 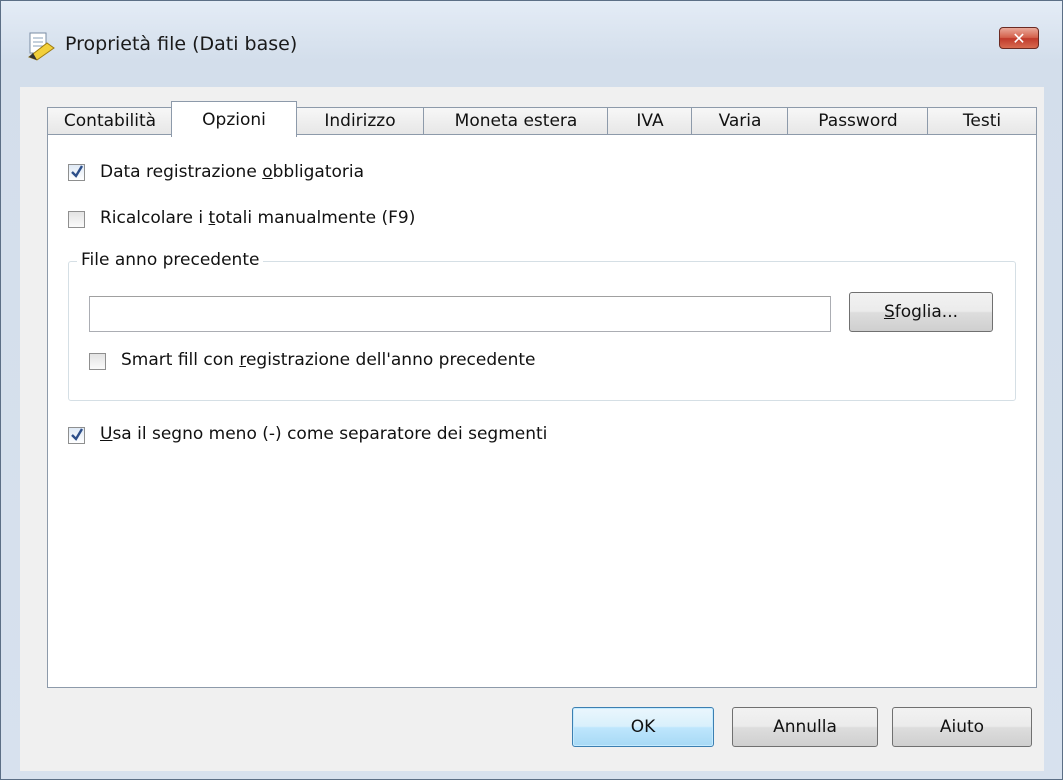 I want to click on ricalcolare-totali-label: Ricalcolare i totali manualmente (F9), so click(x=257, y=218).